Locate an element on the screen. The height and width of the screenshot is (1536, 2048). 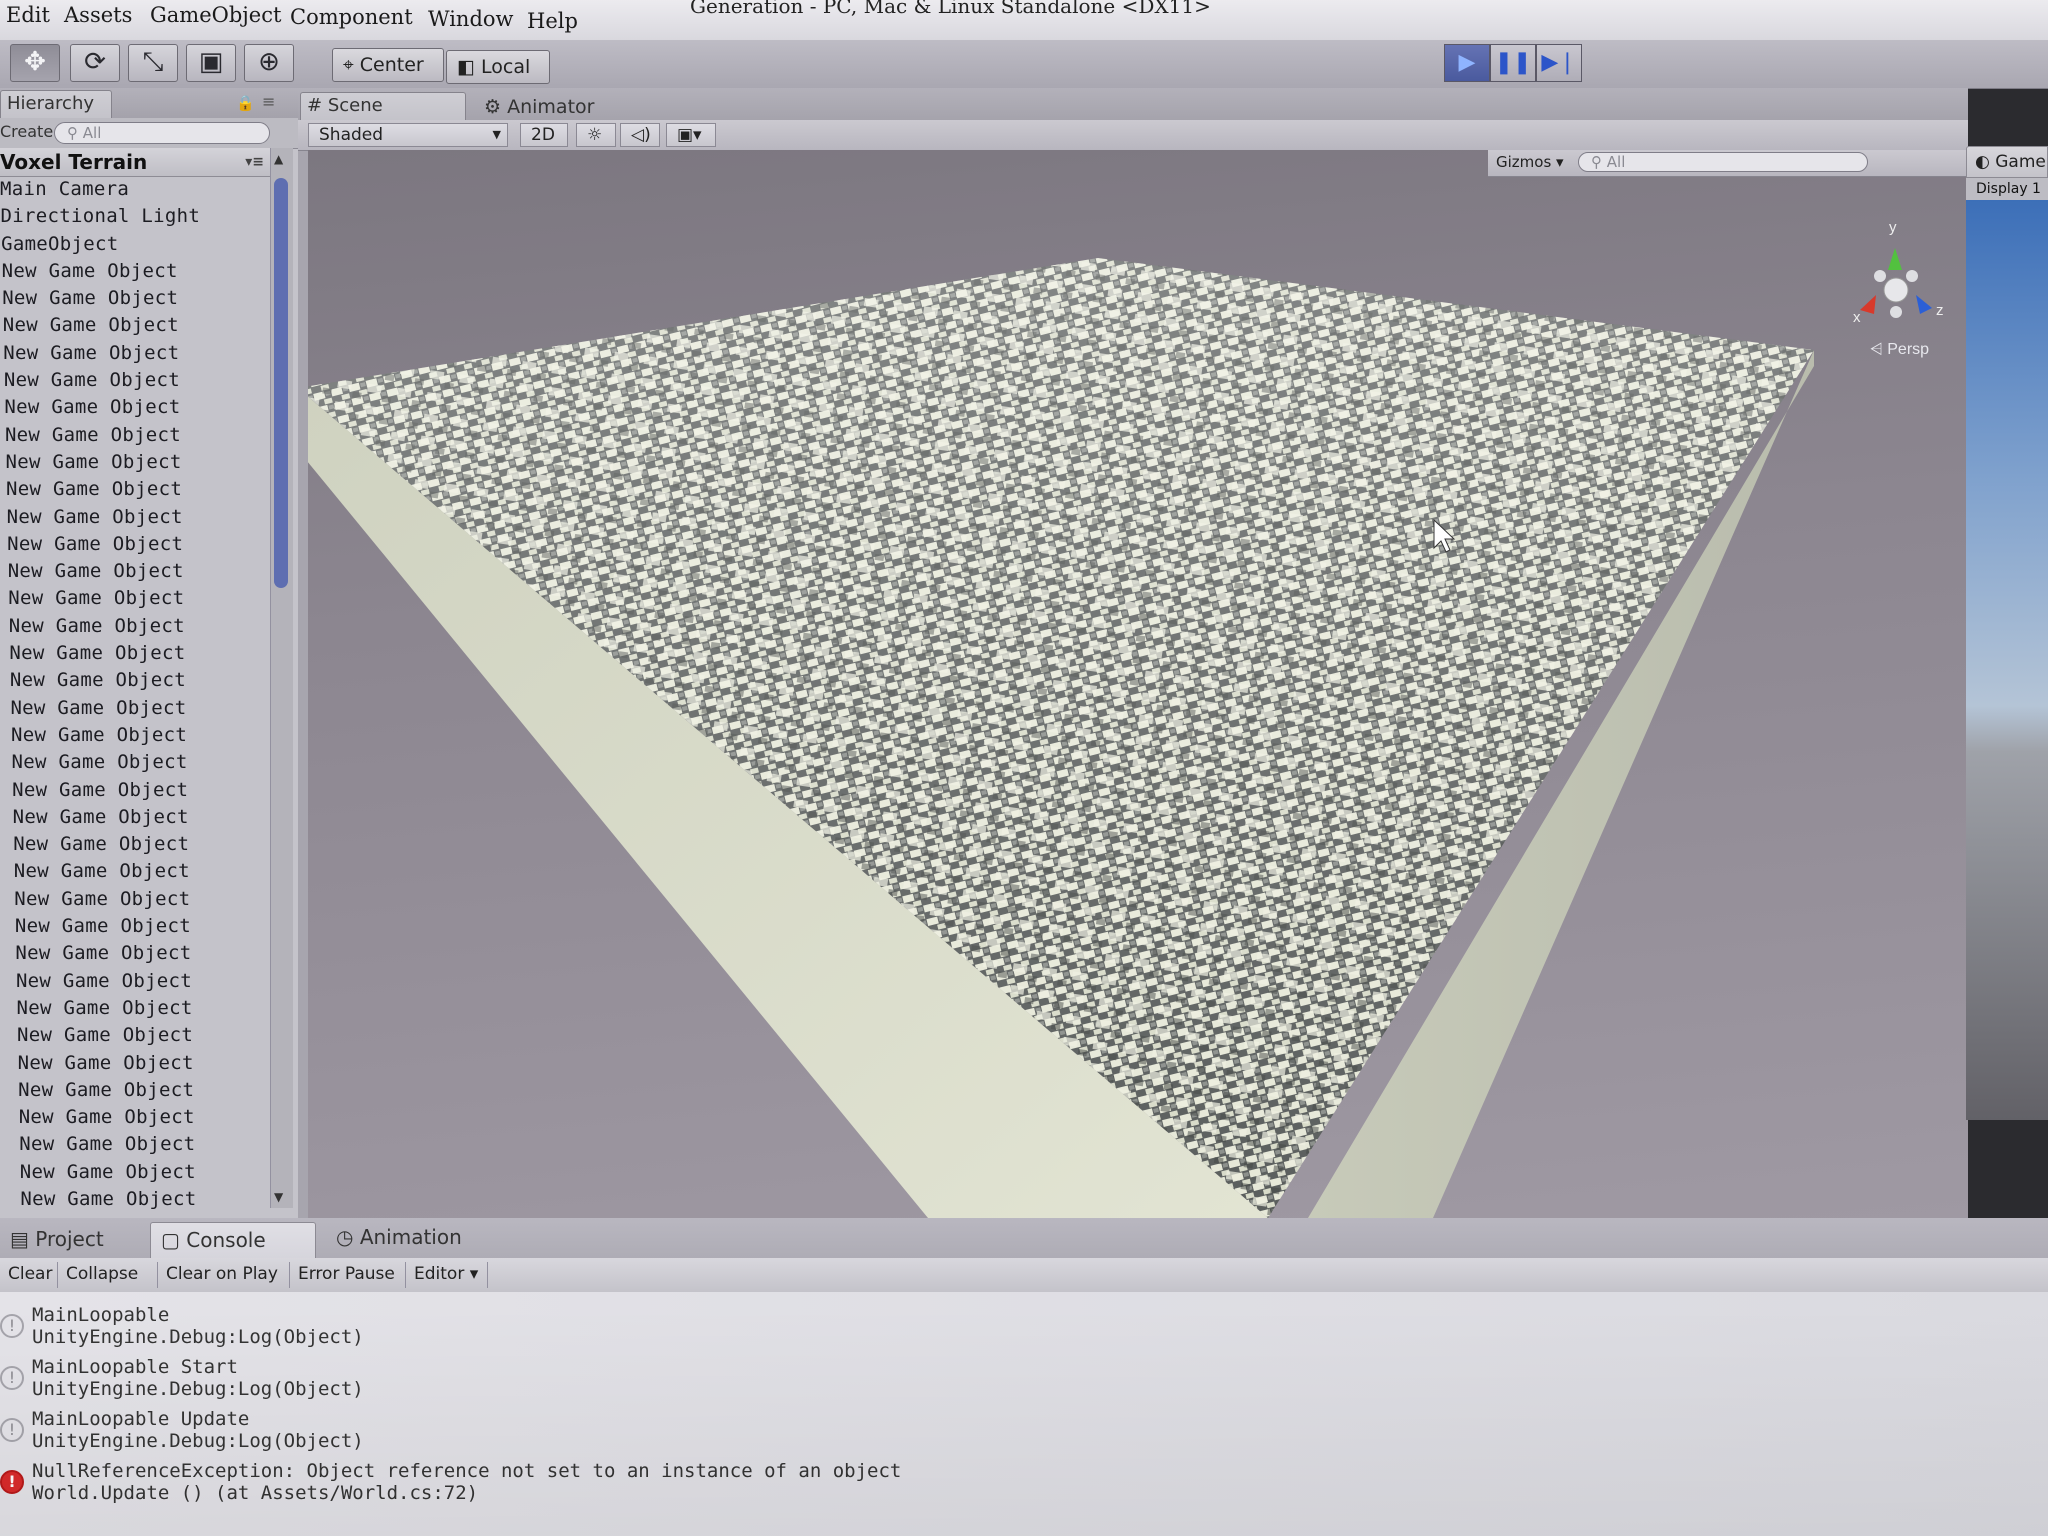
2d-toggle: 2D is located at coordinates (544, 135).